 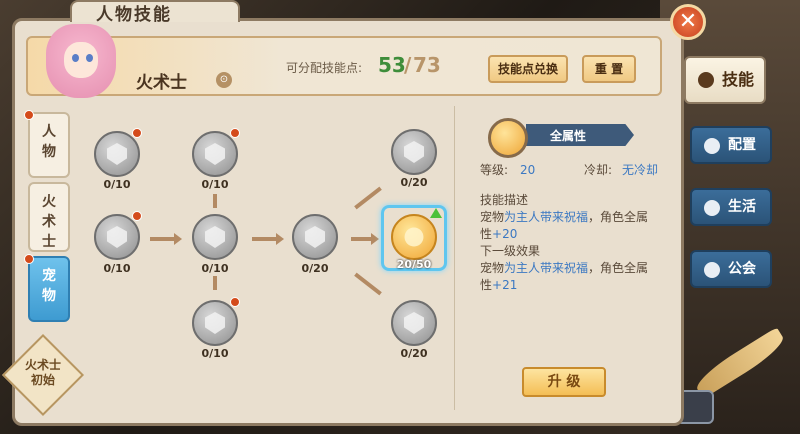 I want to click on class-switch-icon: ⊙, so click(x=224, y=80).